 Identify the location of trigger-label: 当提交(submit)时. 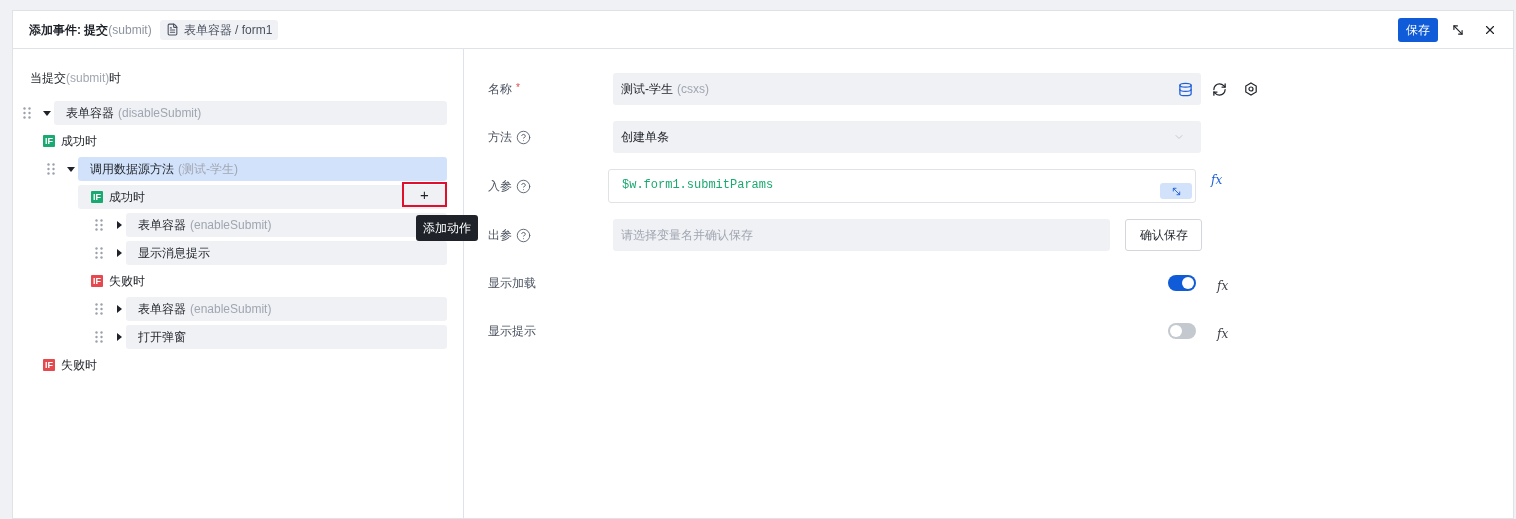
(76, 78).